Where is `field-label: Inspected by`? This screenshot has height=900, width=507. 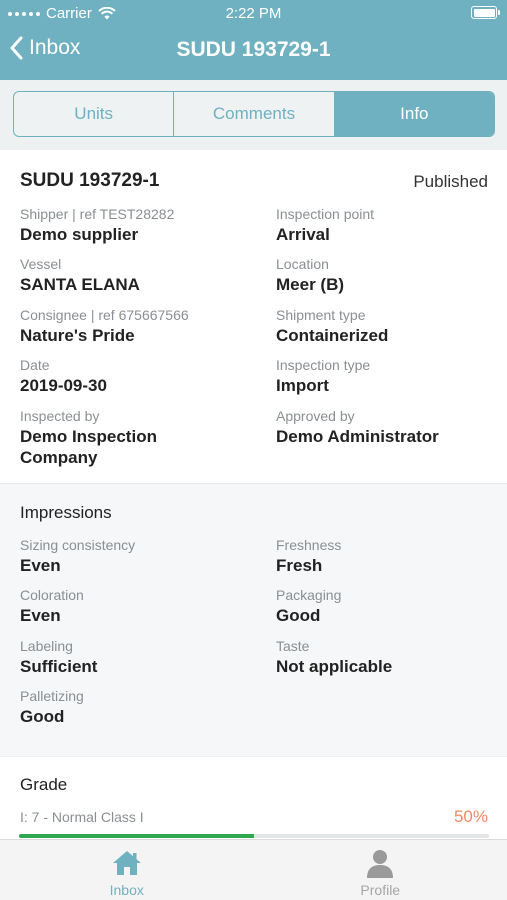
field-label: Inspected by is located at coordinates (60, 416).